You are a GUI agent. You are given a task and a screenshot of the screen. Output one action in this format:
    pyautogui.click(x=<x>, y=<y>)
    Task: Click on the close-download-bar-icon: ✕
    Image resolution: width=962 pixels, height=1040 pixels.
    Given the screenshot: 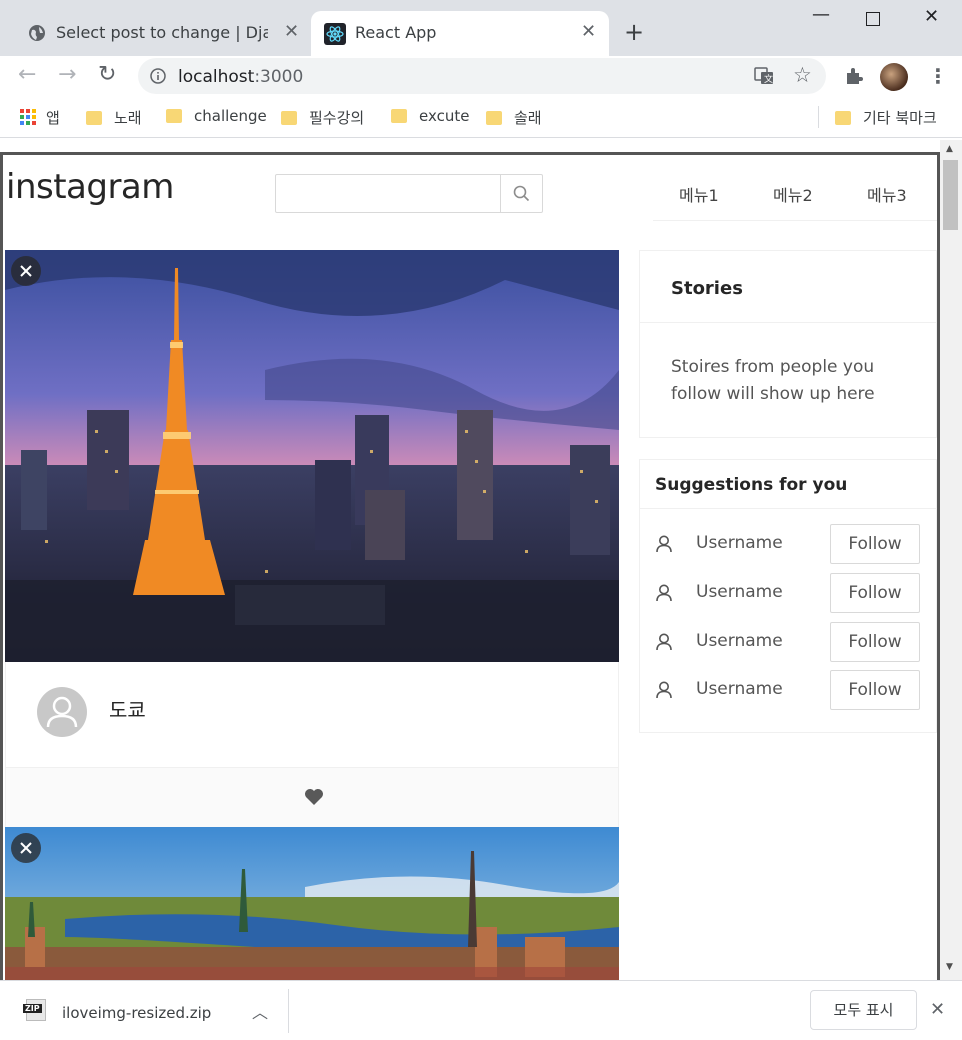 What is the action you would take?
    pyautogui.click(x=937, y=1009)
    